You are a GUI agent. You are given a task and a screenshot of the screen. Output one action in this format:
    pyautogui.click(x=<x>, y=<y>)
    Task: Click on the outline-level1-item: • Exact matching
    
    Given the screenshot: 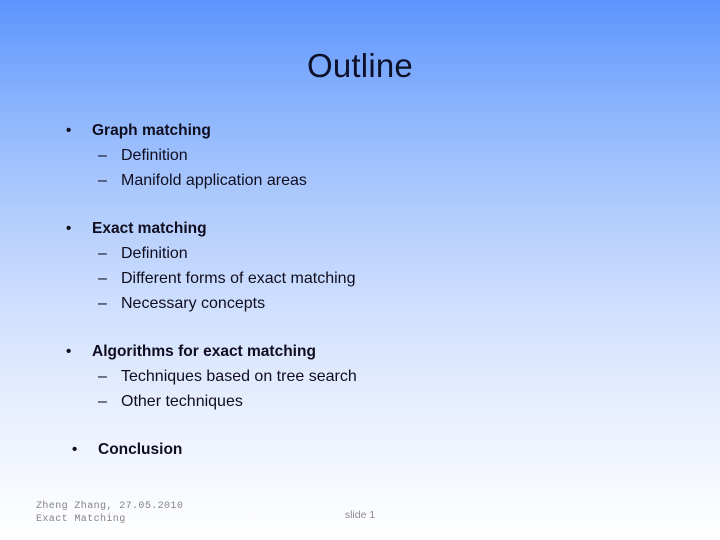 What is the action you would take?
    pyautogui.click(x=235, y=228)
    